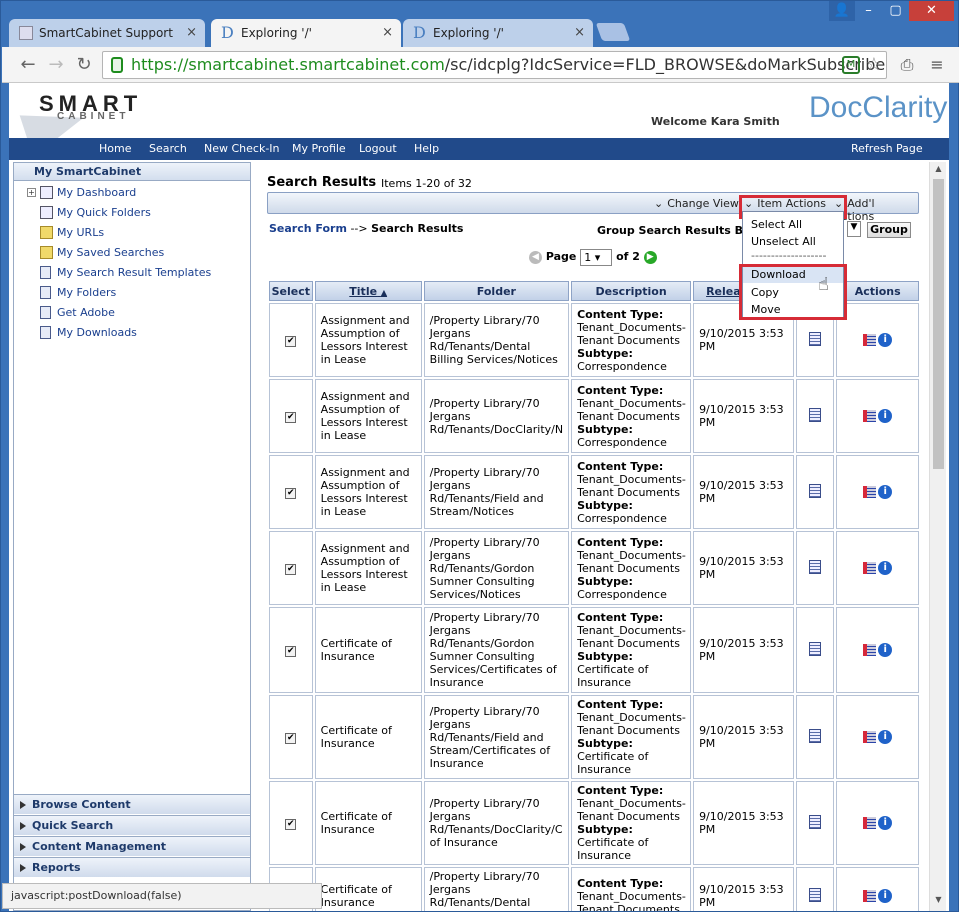 The width and height of the screenshot is (959, 912). What do you see at coordinates (938, 902) in the screenshot?
I see `scroll-down-icon: ▼` at bounding box center [938, 902].